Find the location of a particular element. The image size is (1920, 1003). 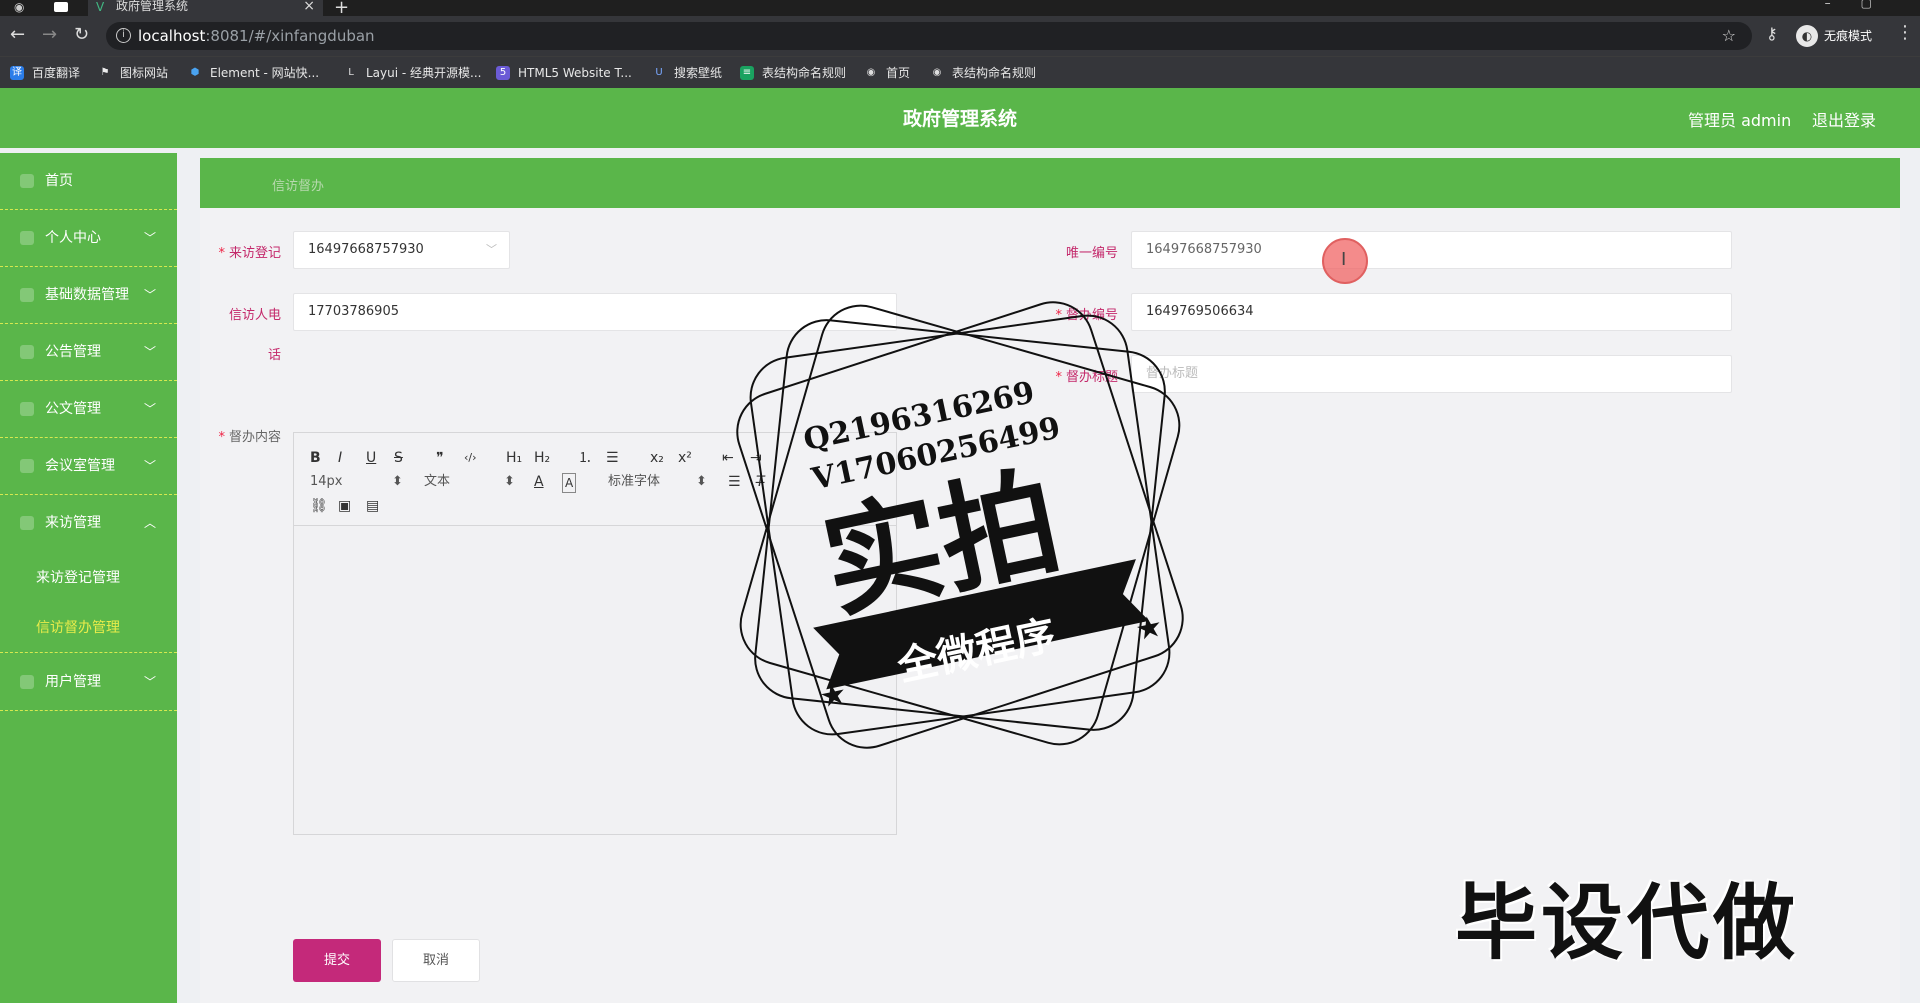

breadcrumb: 信访督办 is located at coordinates (298, 186).